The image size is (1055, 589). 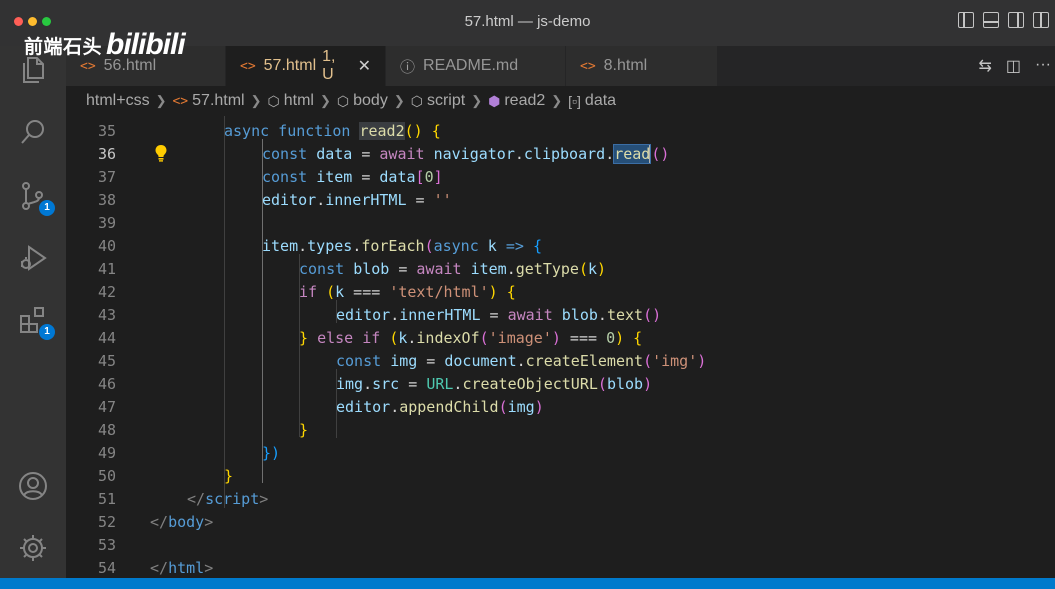 I want to click on customize-layout-icon, so click(x=1041, y=20).